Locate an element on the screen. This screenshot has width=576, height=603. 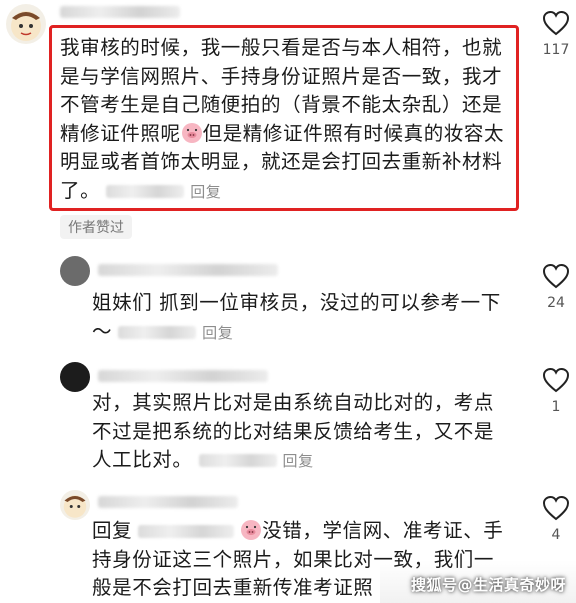
like-count: 24 is located at coordinates (556, 303).